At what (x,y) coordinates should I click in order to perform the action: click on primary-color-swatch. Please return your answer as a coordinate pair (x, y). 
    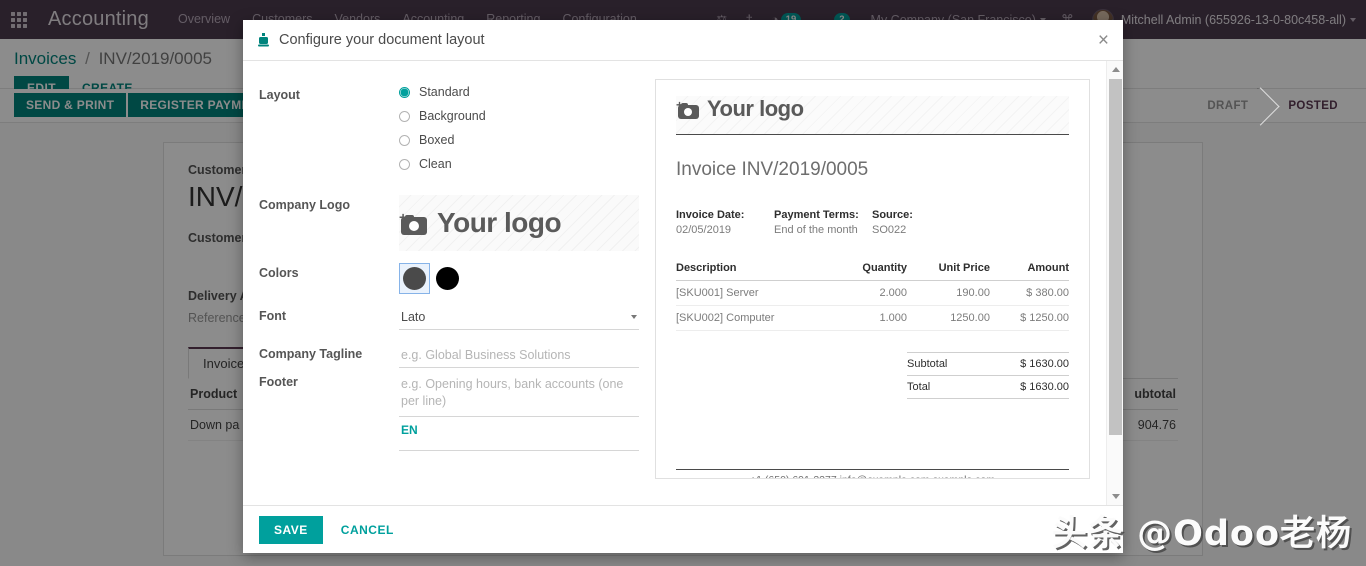
    Looking at the image, I should click on (414, 278).